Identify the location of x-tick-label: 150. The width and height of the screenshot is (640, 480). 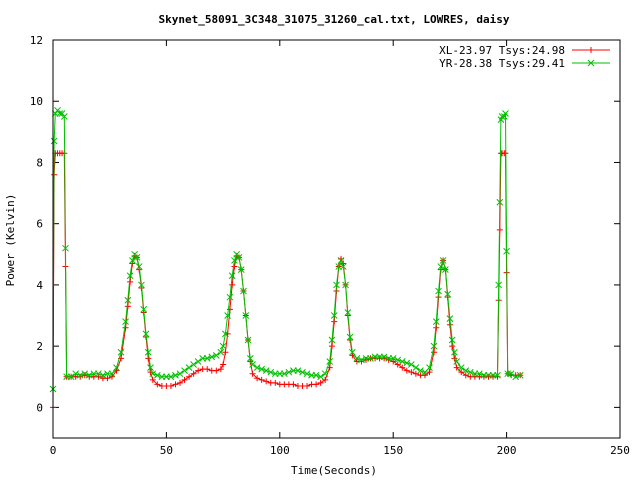
(393, 450).